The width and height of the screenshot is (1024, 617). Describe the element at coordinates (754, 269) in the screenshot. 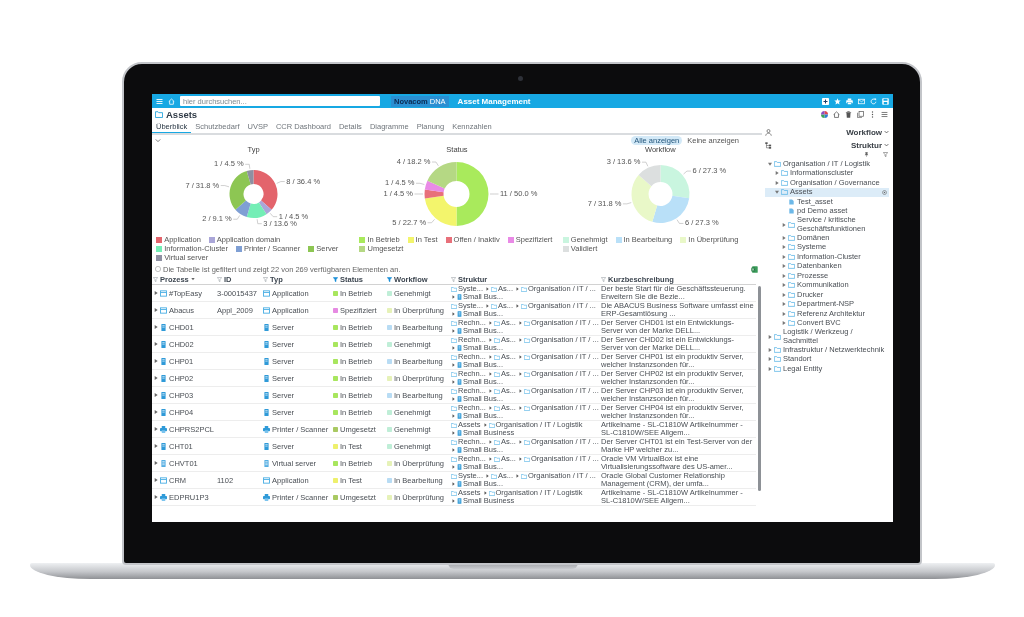

I see `spreadsheet-icon` at that location.